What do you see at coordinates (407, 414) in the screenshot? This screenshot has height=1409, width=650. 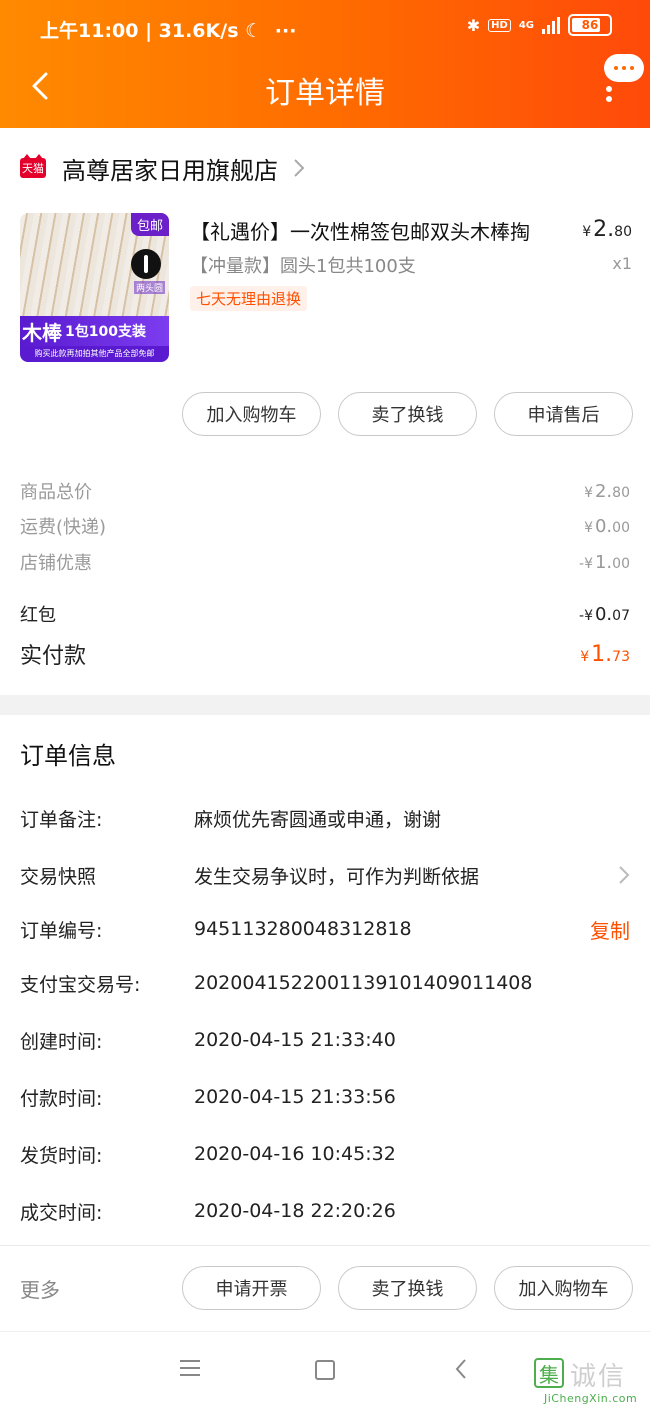 I see `resell-button: 卖了换钱` at bounding box center [407, 414].